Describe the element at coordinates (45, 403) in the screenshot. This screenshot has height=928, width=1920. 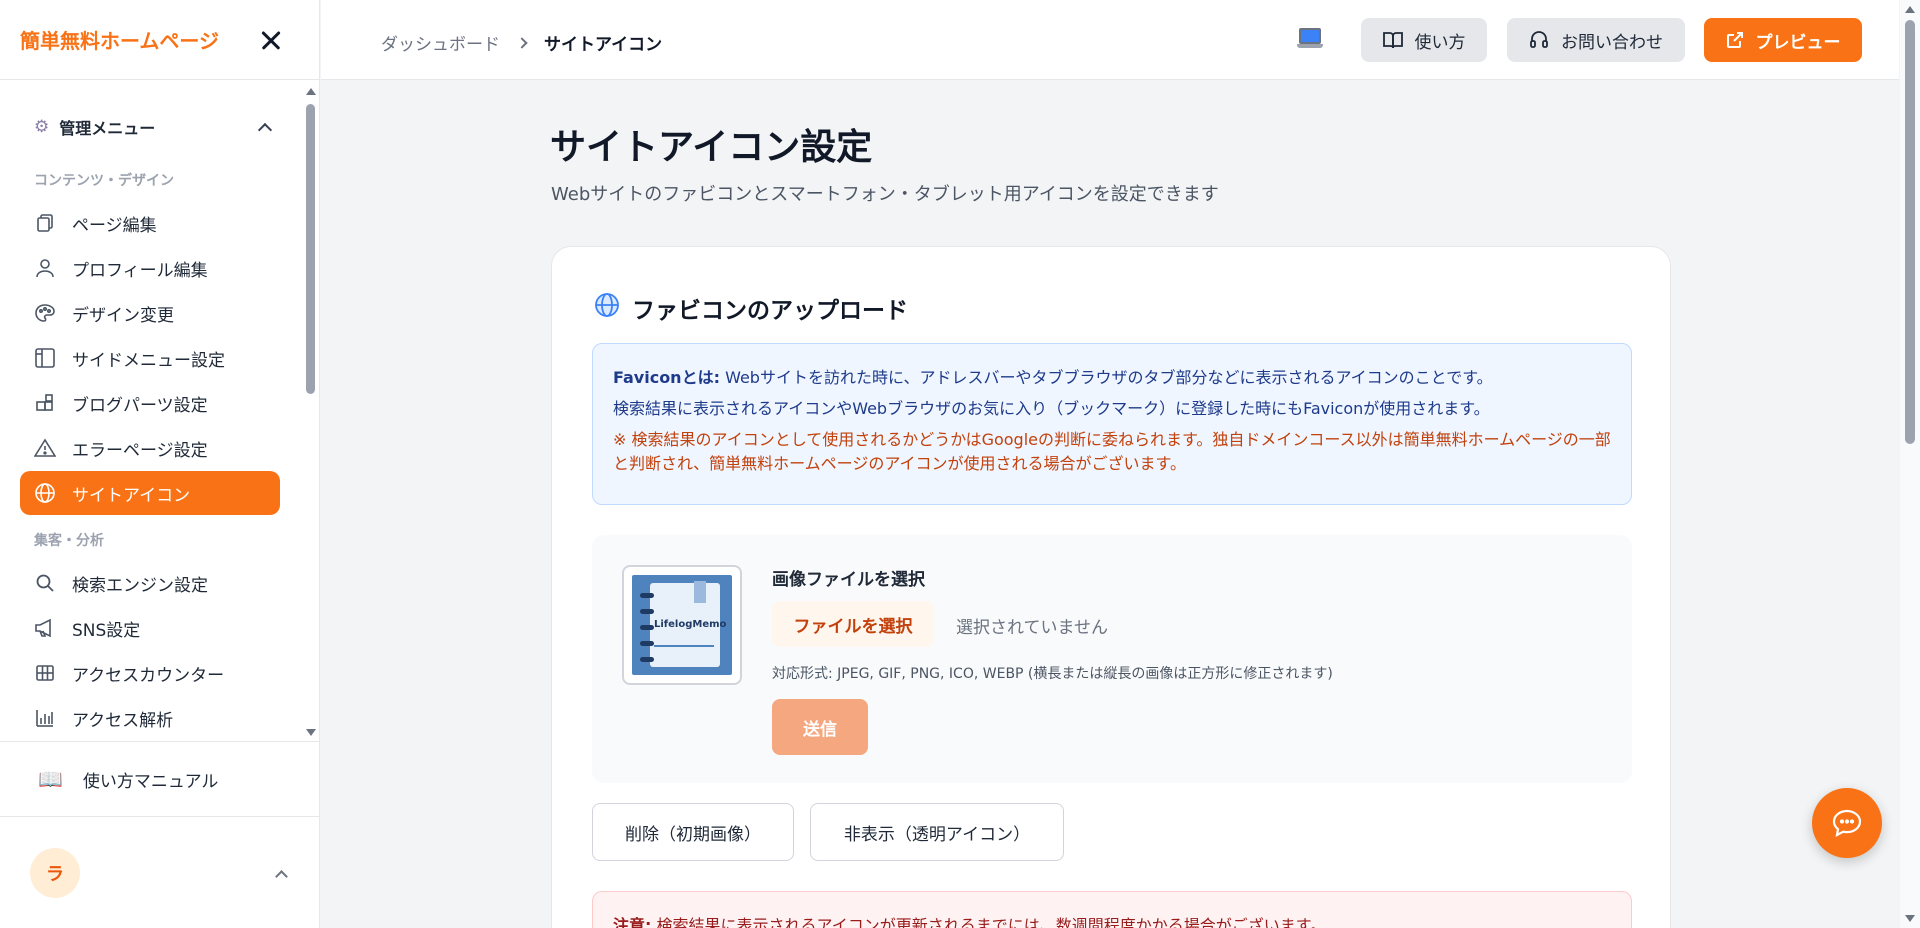
I see `blocks-icon` at that location.